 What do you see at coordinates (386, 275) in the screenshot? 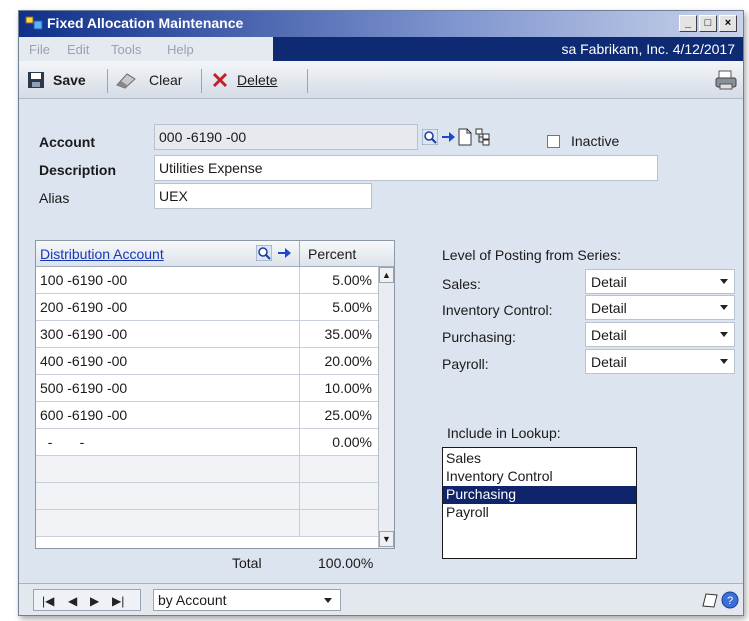
I see `scroll-up-arrow-icon: ▲` at bounding box center [386, 275].